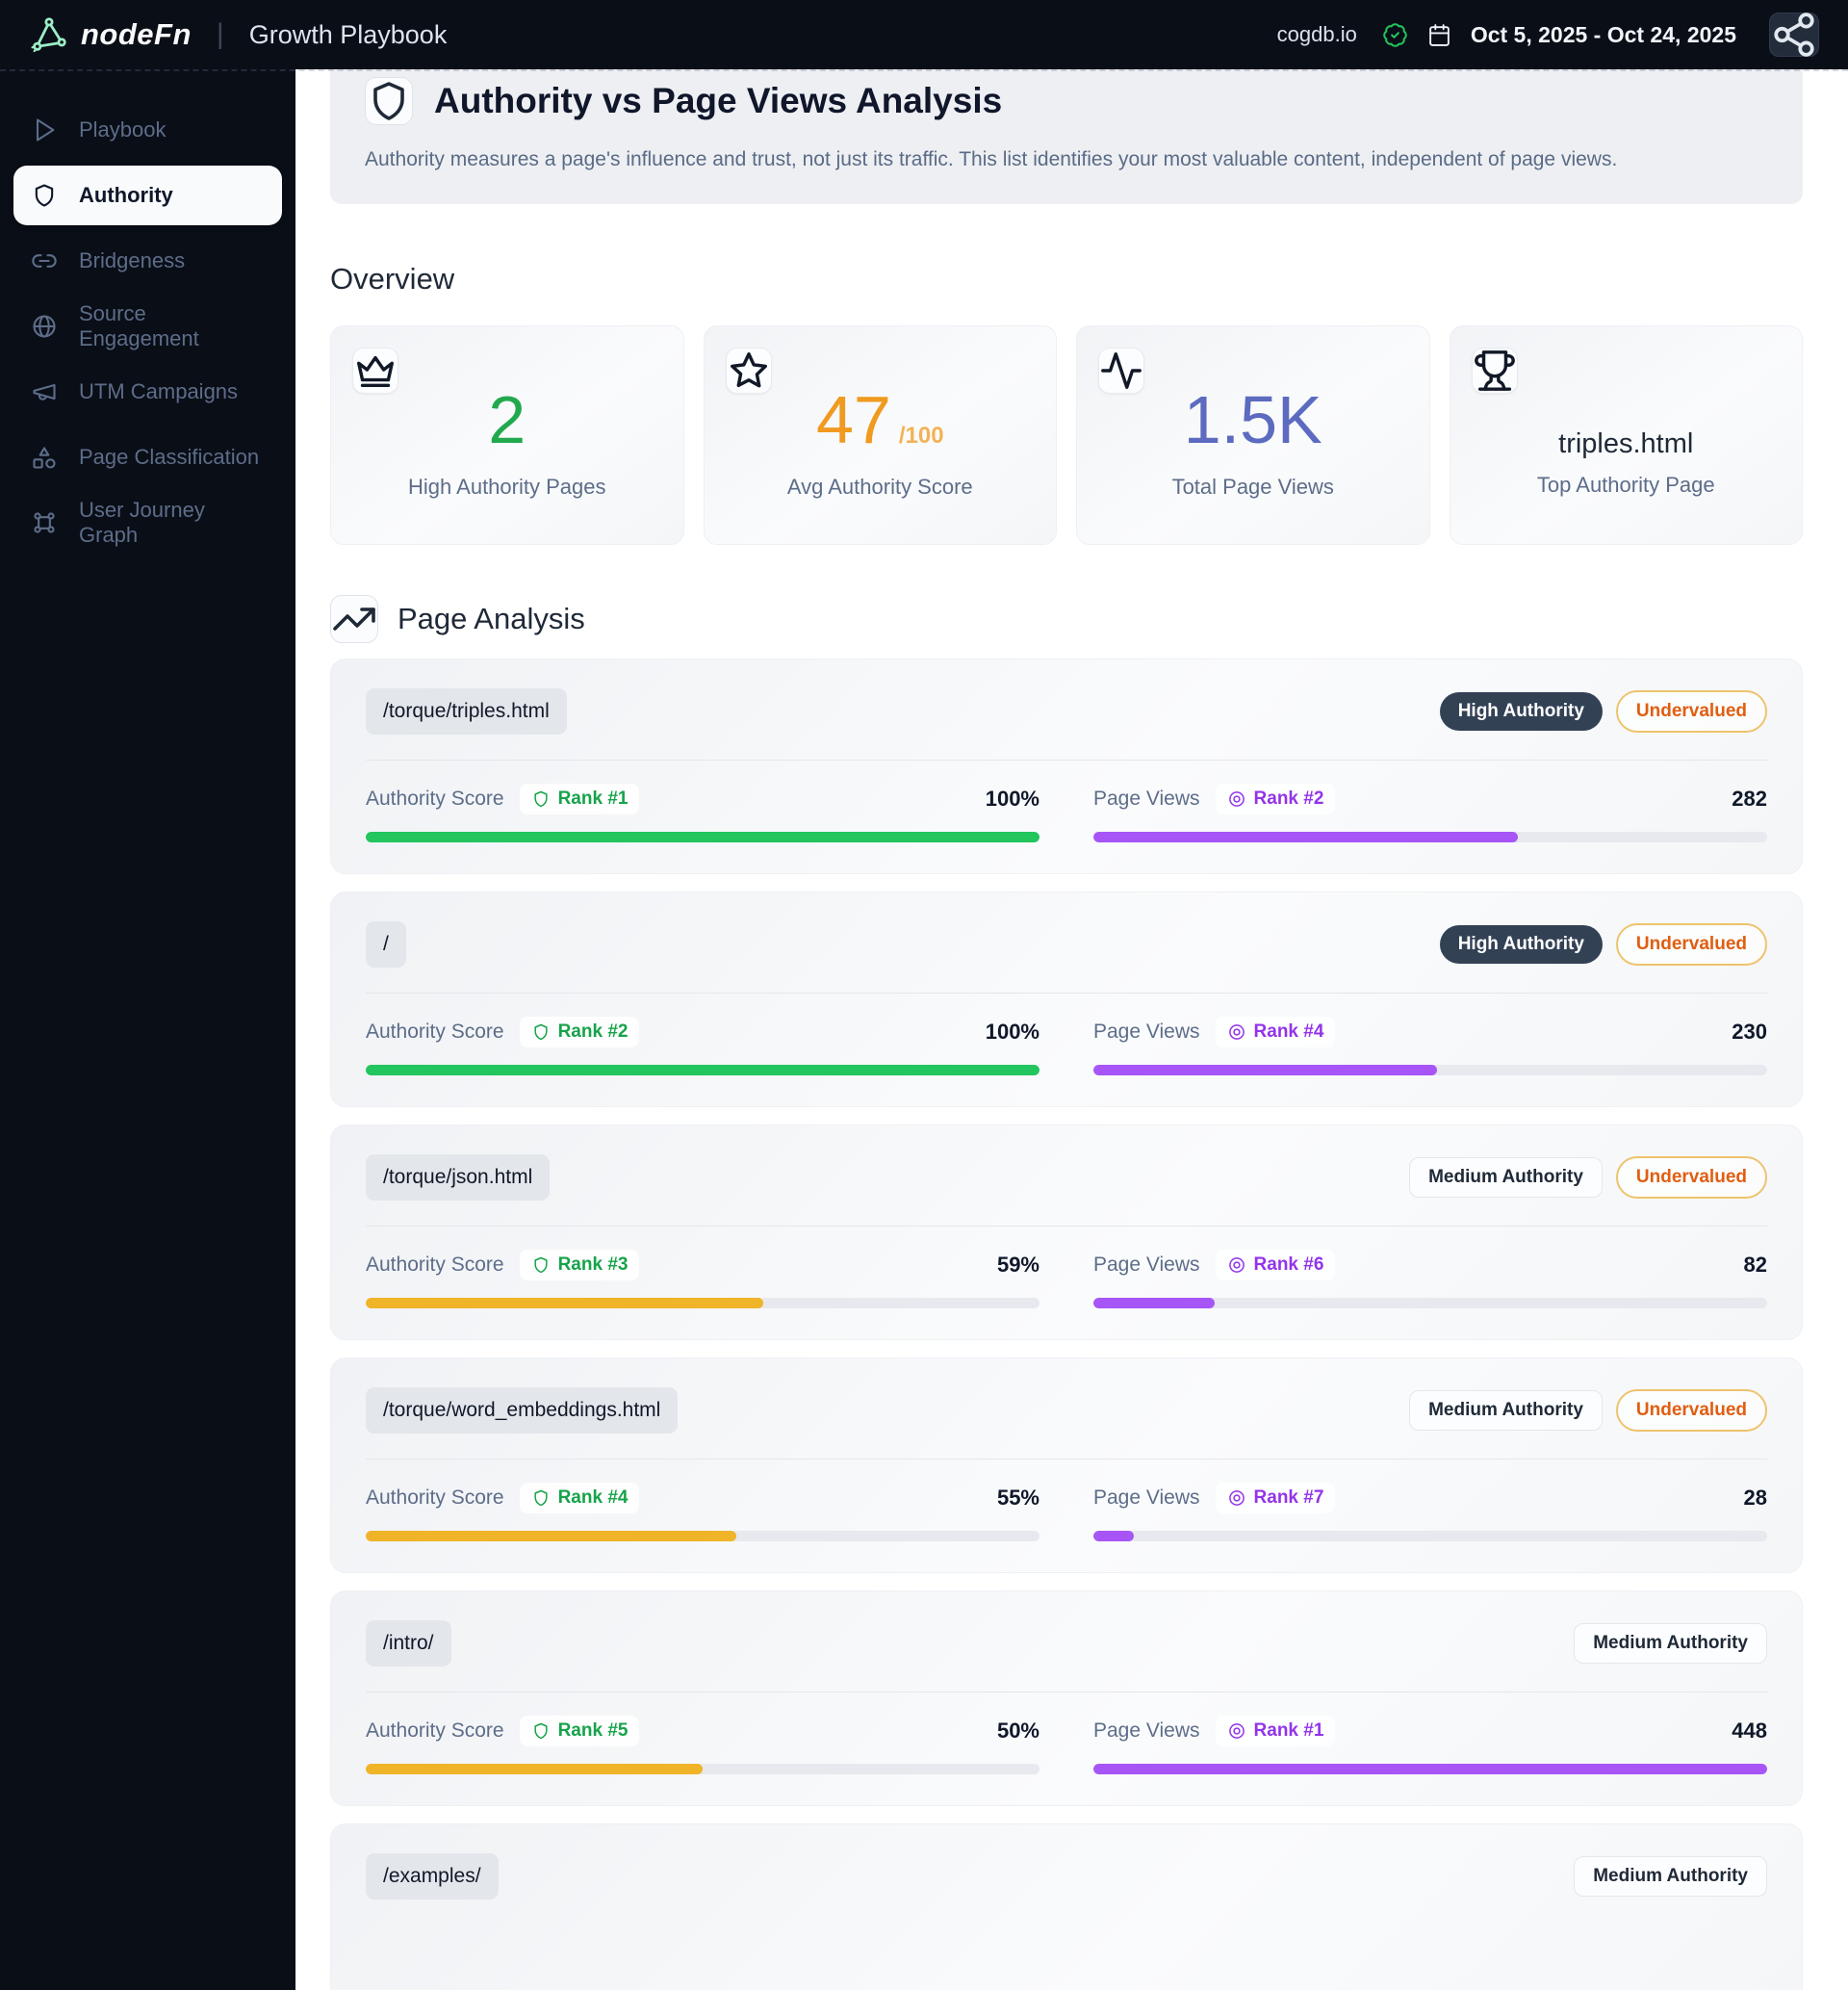  What do you see at coordinates (44, 326) in the screenshot?
I see `globe-icon` at bounding box center [44, 326].